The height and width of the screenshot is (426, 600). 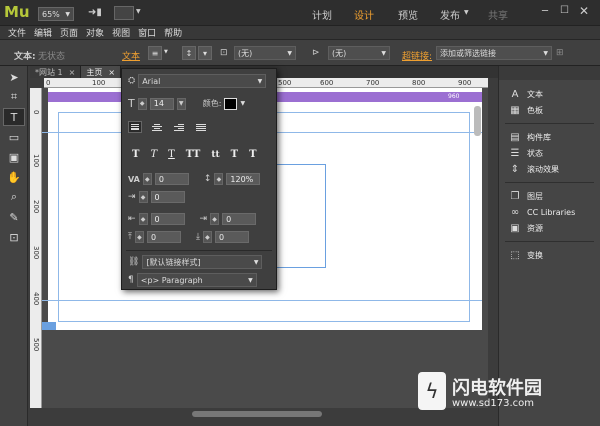 I want to click on link-style-dropdown: [默认链接样式] ▼, so click(x=202, y=262).